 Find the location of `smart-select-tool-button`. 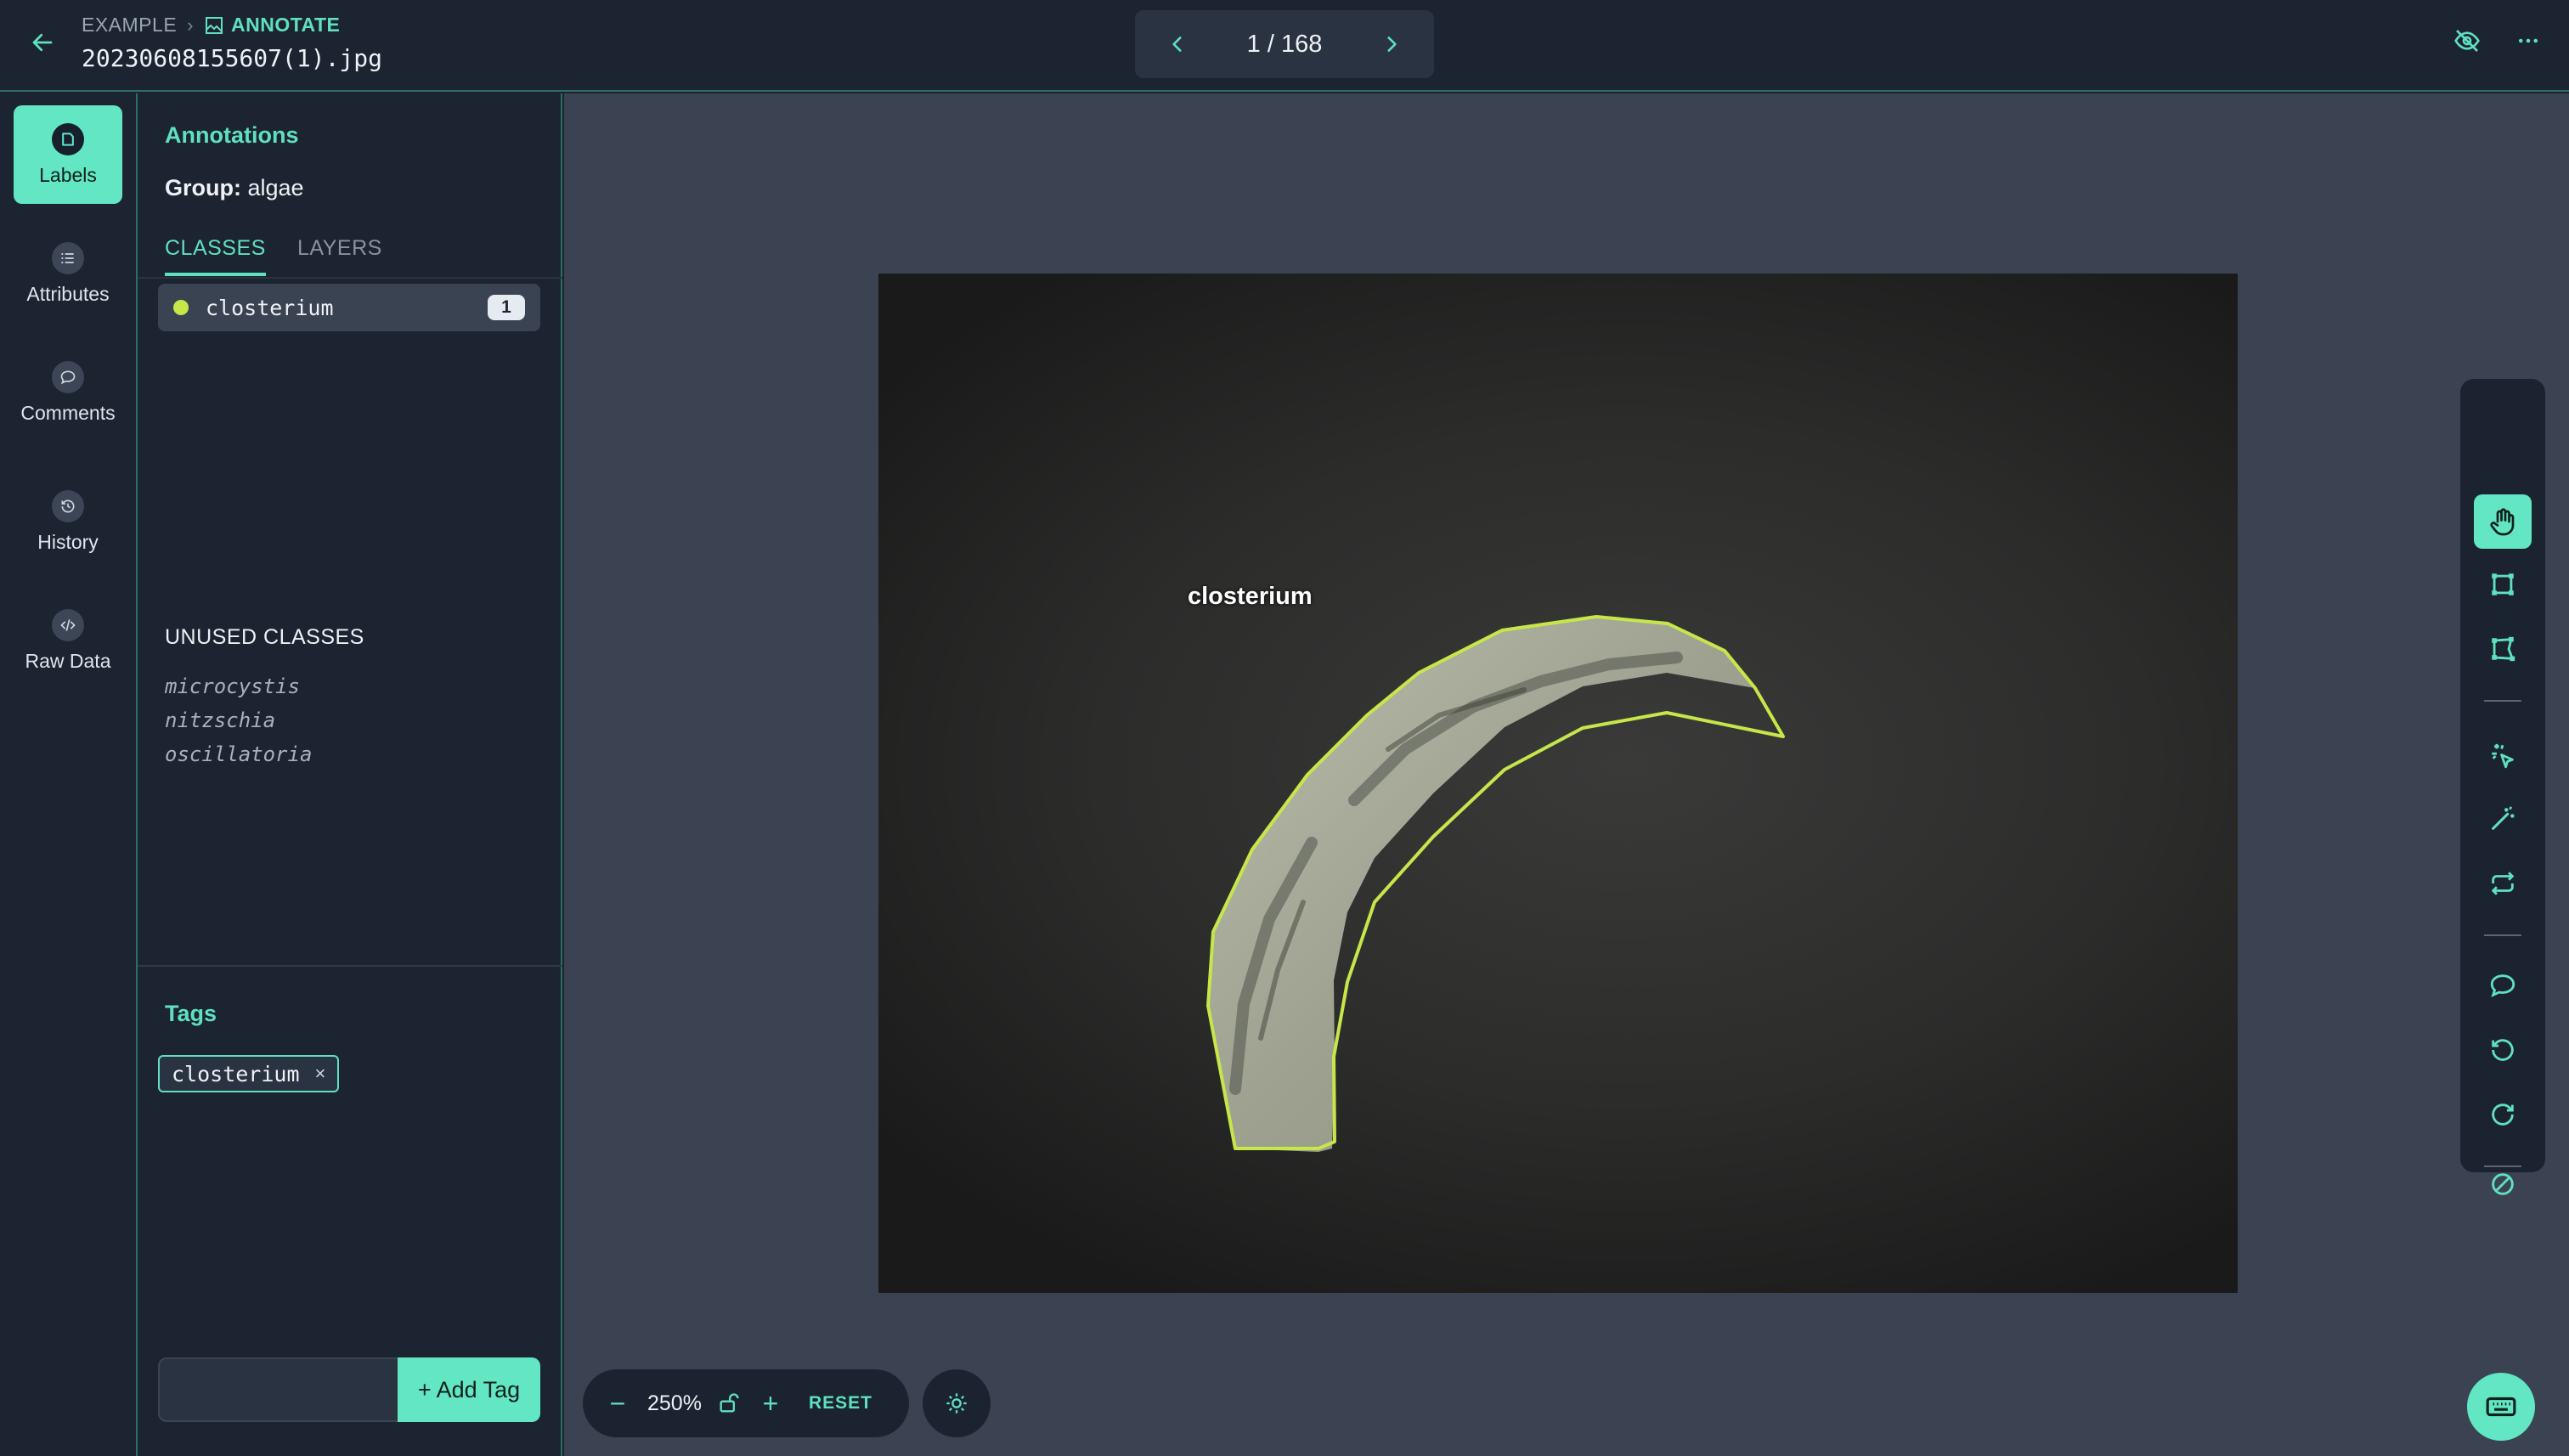

smart-select-tool-button is located at coordinates (2503, 756).